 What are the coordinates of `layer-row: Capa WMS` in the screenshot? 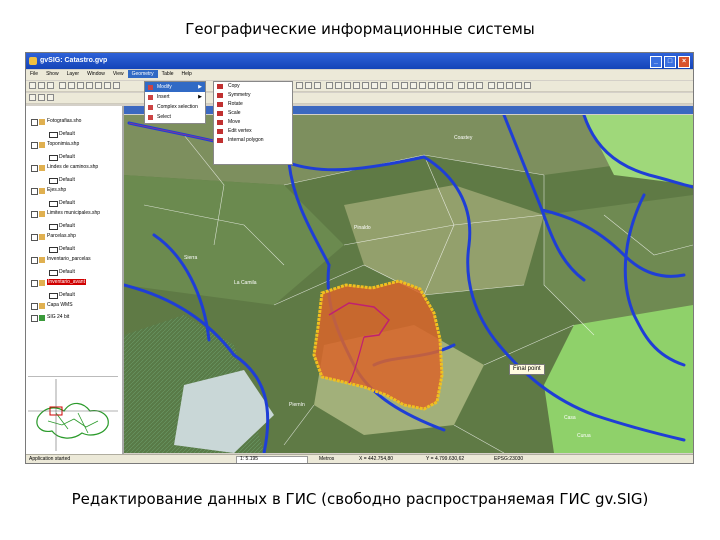 It's located at (74, 307).